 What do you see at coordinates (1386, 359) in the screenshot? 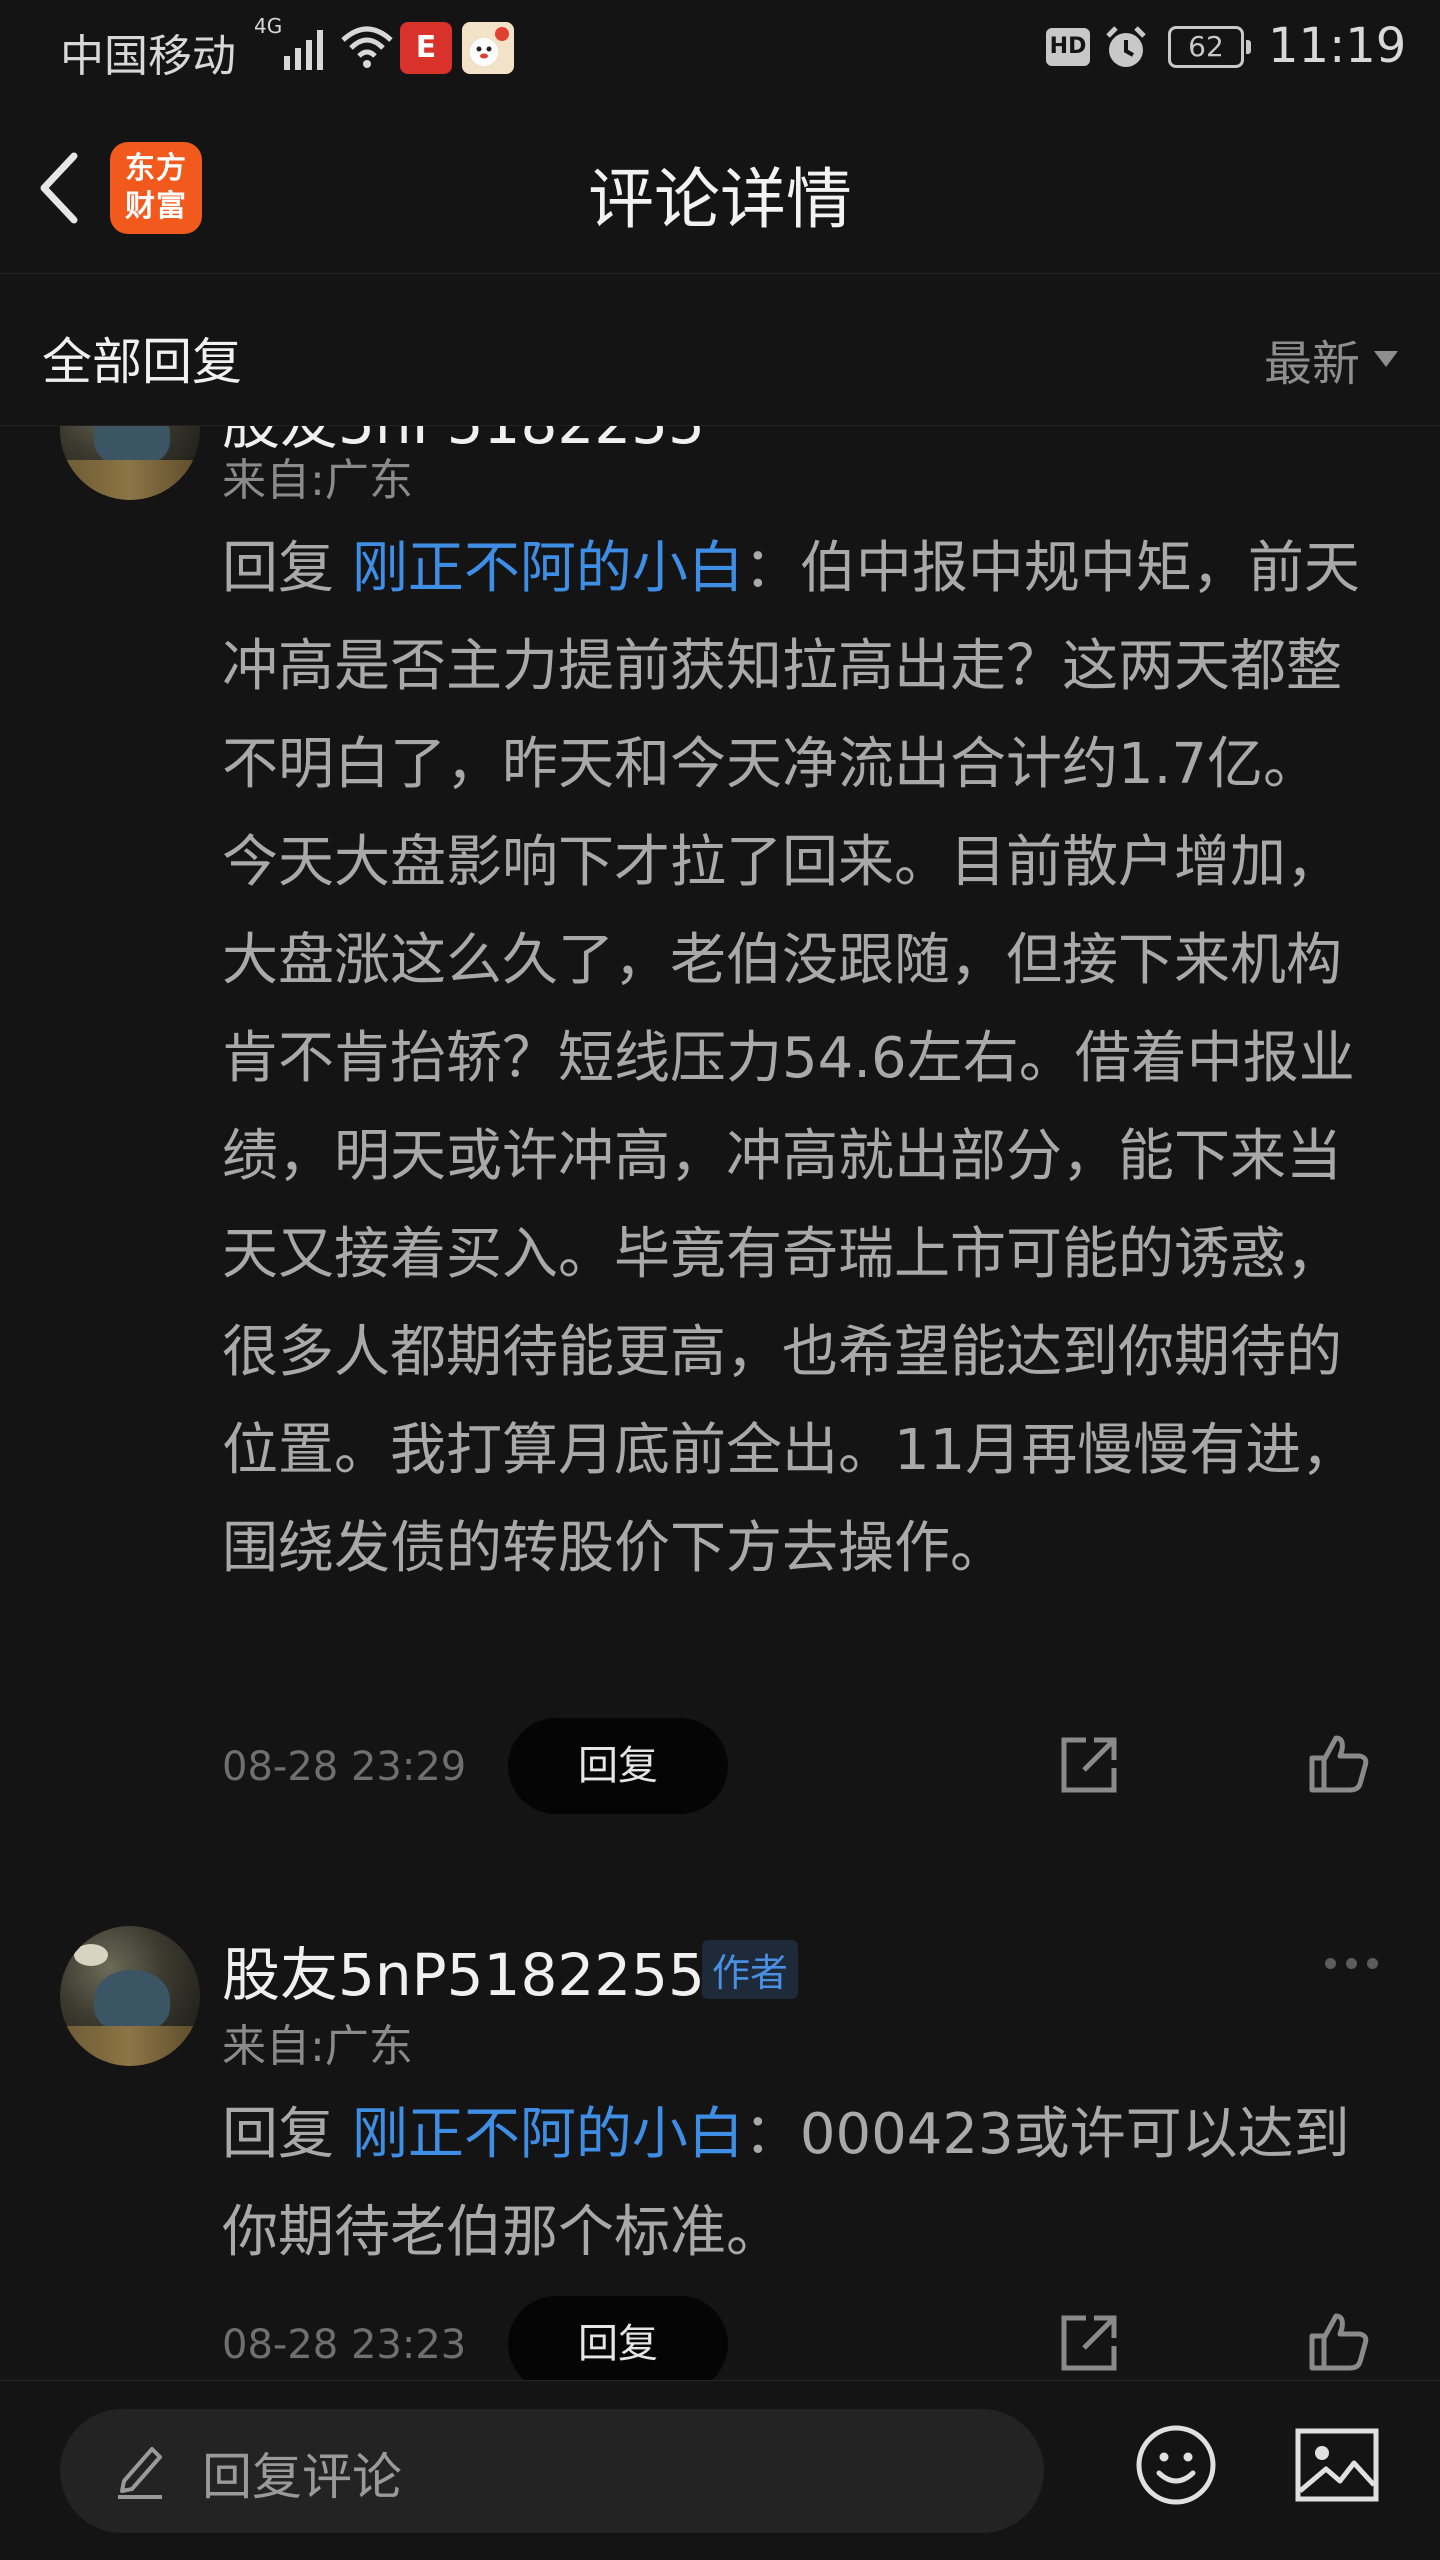
I see `chevron-down-icon` at bounding box center [1386, 359].